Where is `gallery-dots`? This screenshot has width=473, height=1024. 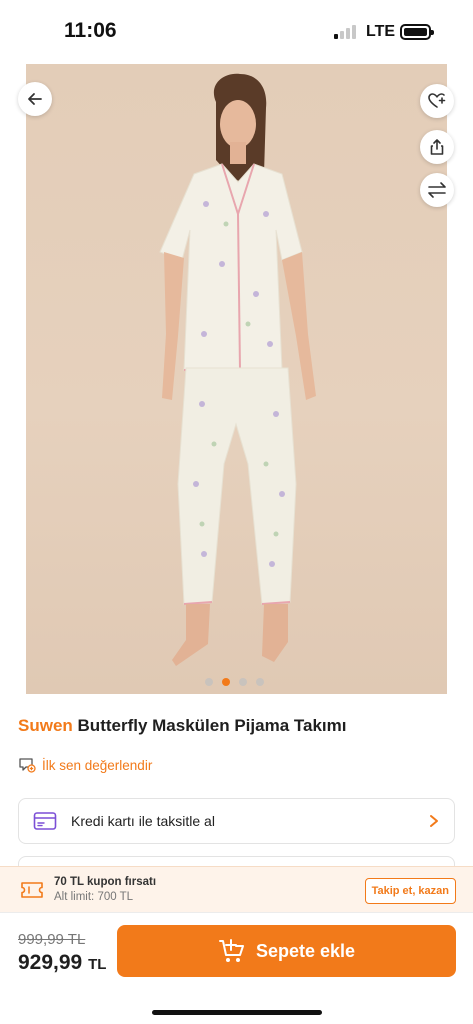 gallery-dots is located at coordinates (234, 682).